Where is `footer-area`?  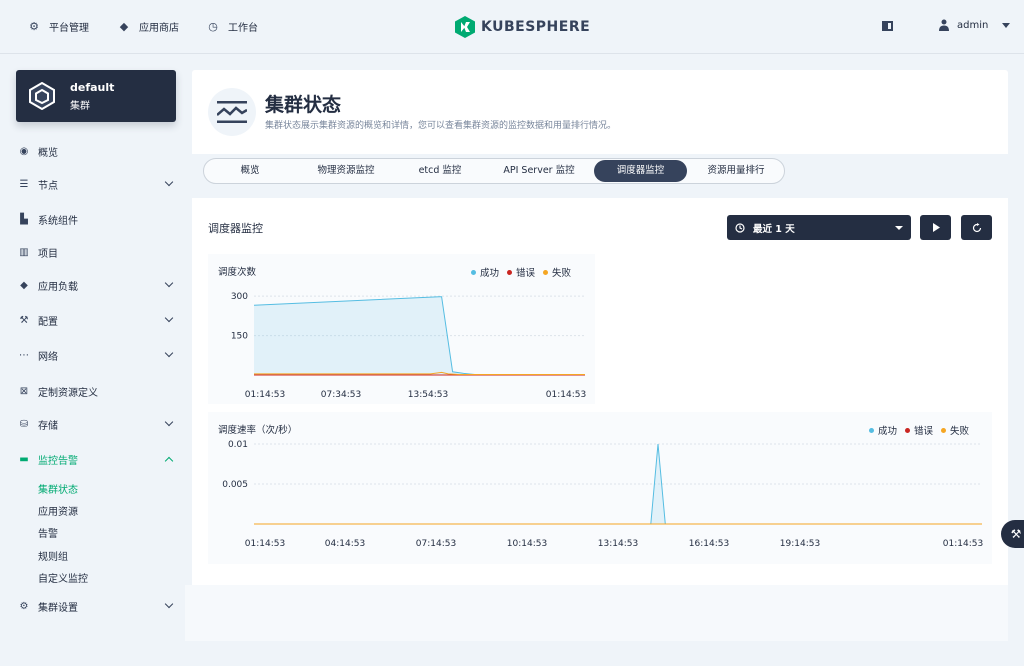
footer-area is located at coordinates (596, 613).